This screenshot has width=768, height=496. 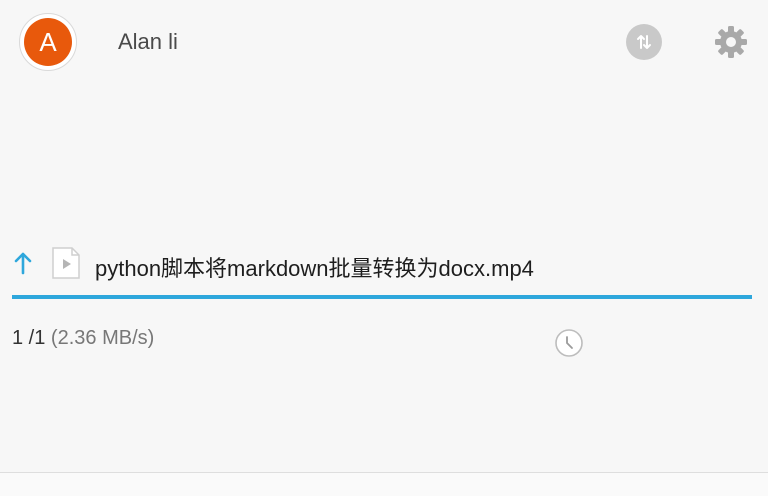 I want to click on transfer-stats: 1 /1 (2.36 MB/s), so click(x=83, y=338).